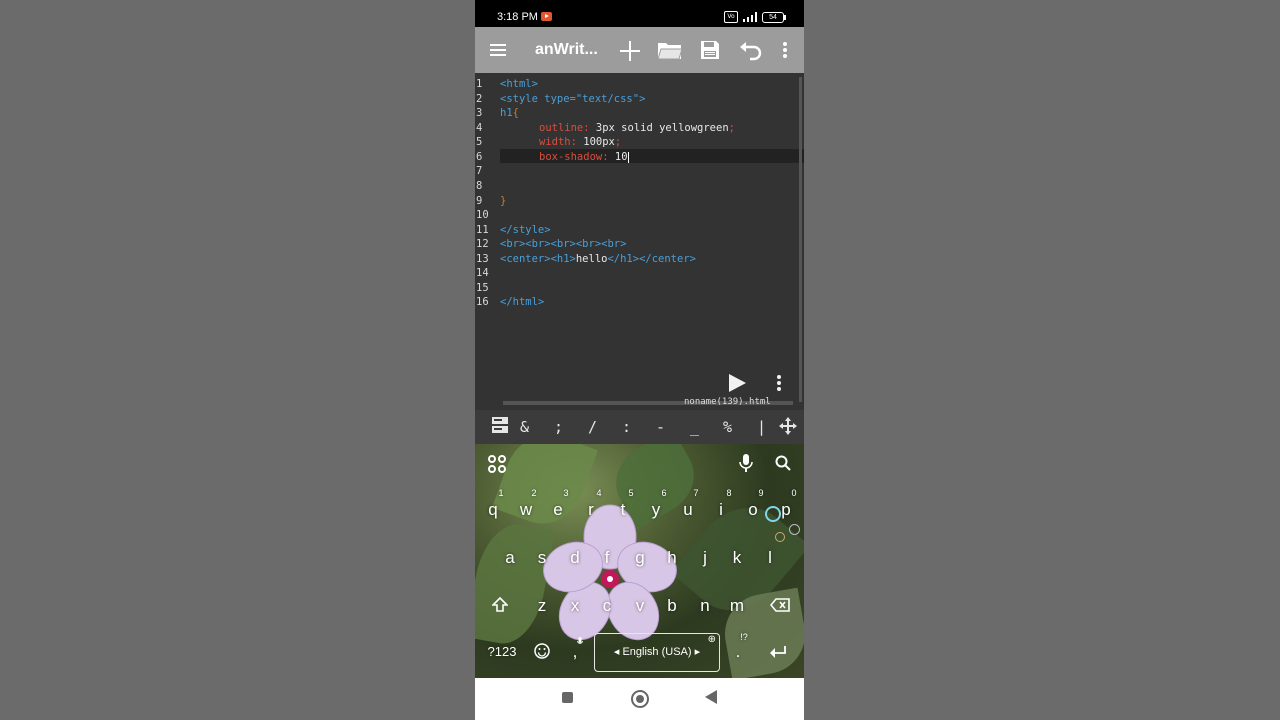 The image size is (1280, 720). What do you see at coordinates (640, 606) in the screenshot?
I see `key-v: v` at bounding box center [640, 606].